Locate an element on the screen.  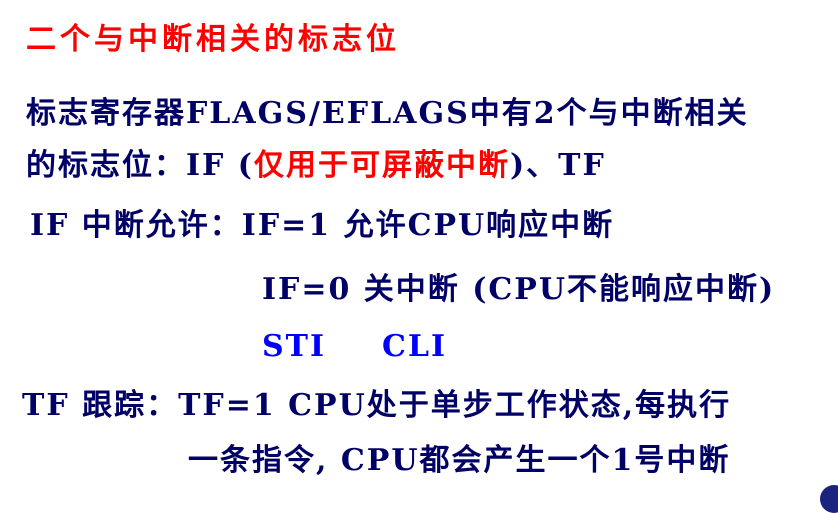
intro-line-1: 标志寄存器FLAGS/EFLAGS中有2个与中断相关 is located at coordinates (387, 113).